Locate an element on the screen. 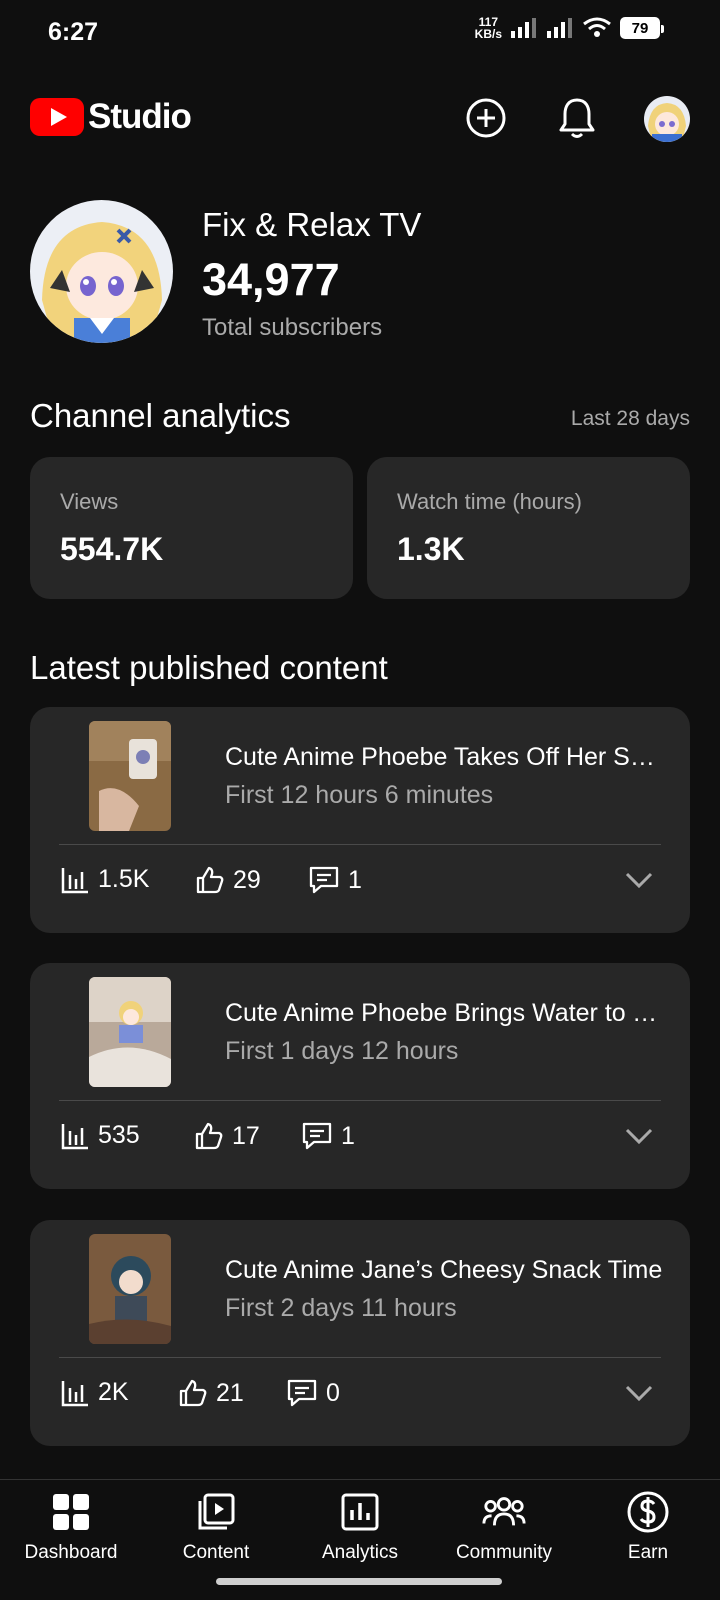 This screenshot has width=720, height=1600. video-period: First 2 days 11 hours is located at coordinates (341, 1308).